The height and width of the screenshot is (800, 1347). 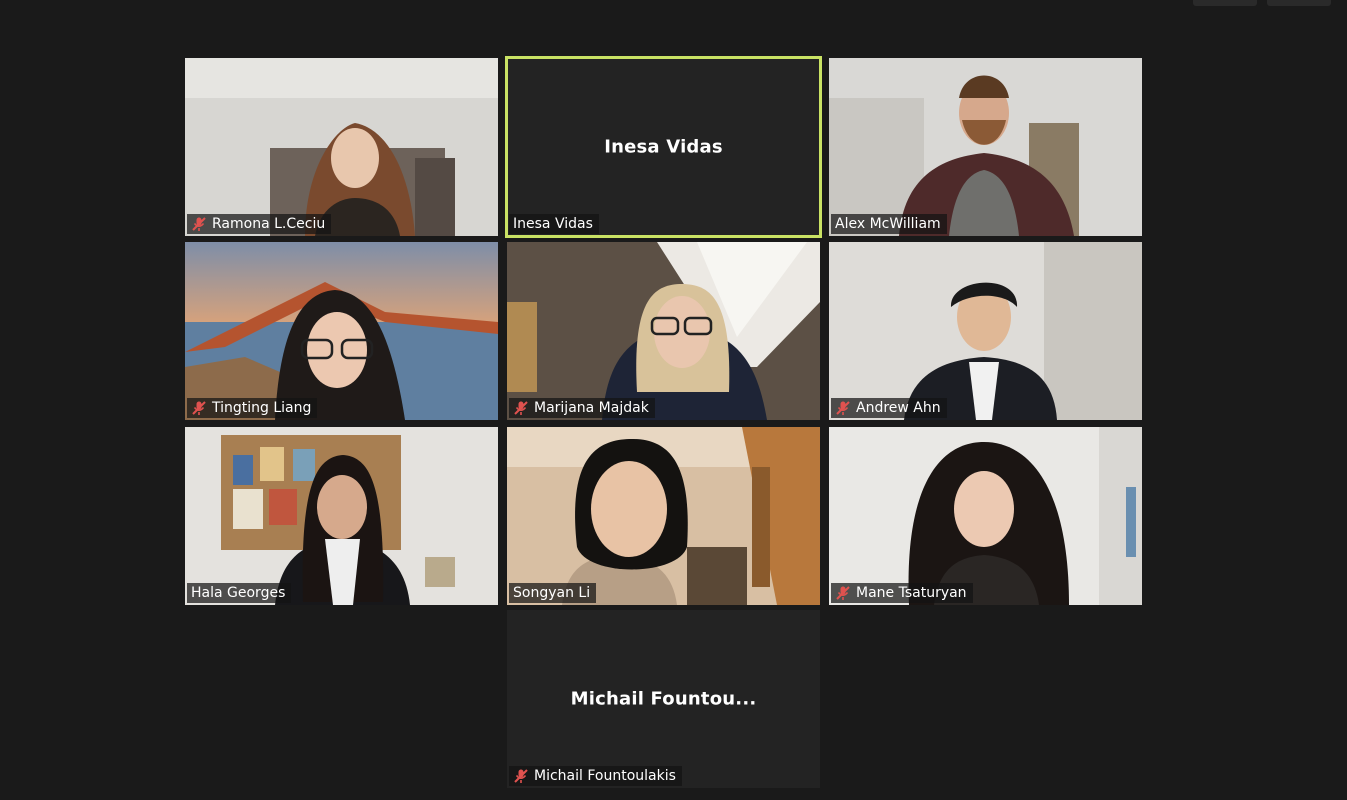 I want to click on participant-name: Mane Tsaturyan, so click(x=911, y=593).